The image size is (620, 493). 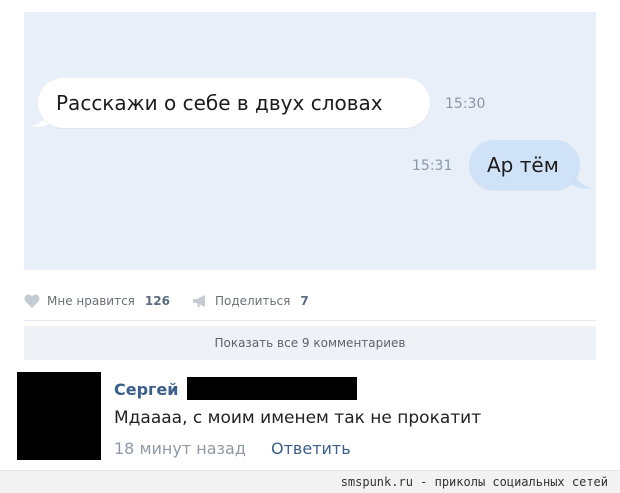 I want to click on redacted-surname, so click(x=272, y=388).